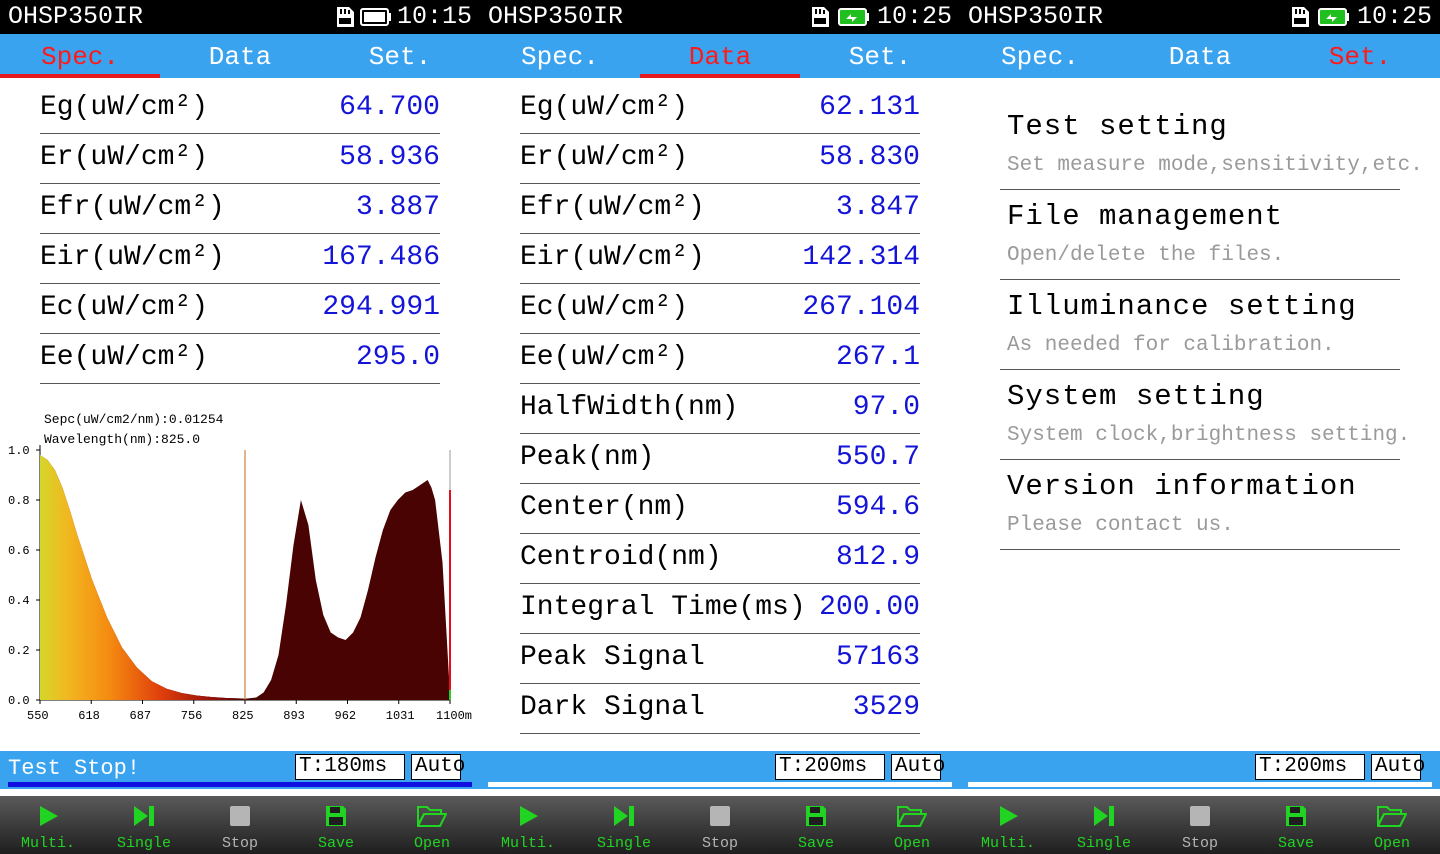 The height and width of the screenshot is (854, 1440). I want to click on device-title: OHSP350IR, so click(556, 16).